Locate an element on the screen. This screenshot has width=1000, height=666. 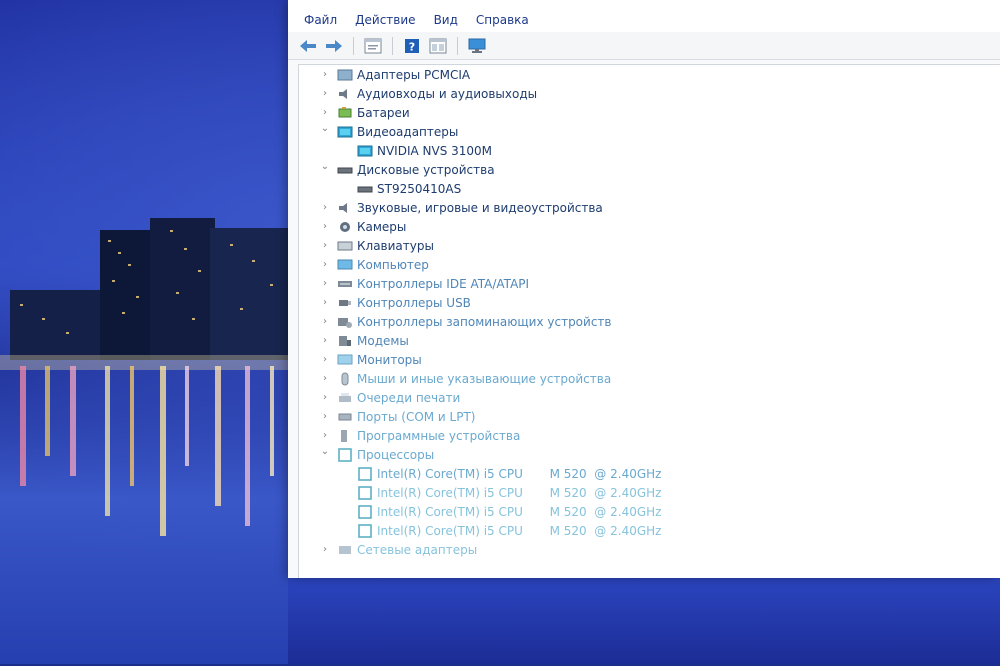
forward-button is located at coordinates (334, 46).